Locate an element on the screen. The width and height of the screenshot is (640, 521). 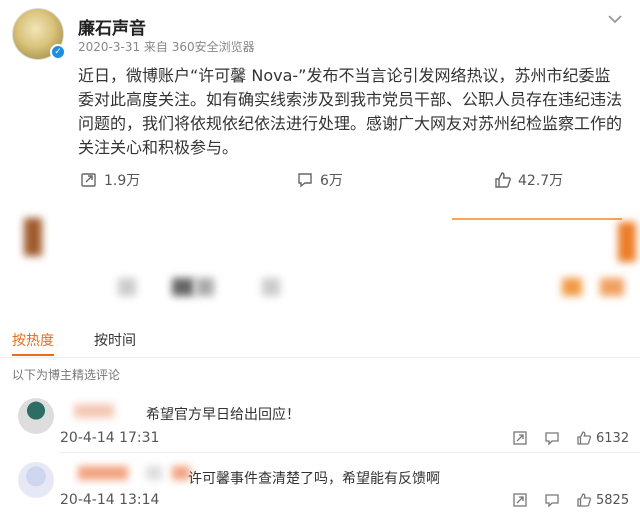
comment-text: 希望官方早日给出回应！ is located at coordinates (223, 415).